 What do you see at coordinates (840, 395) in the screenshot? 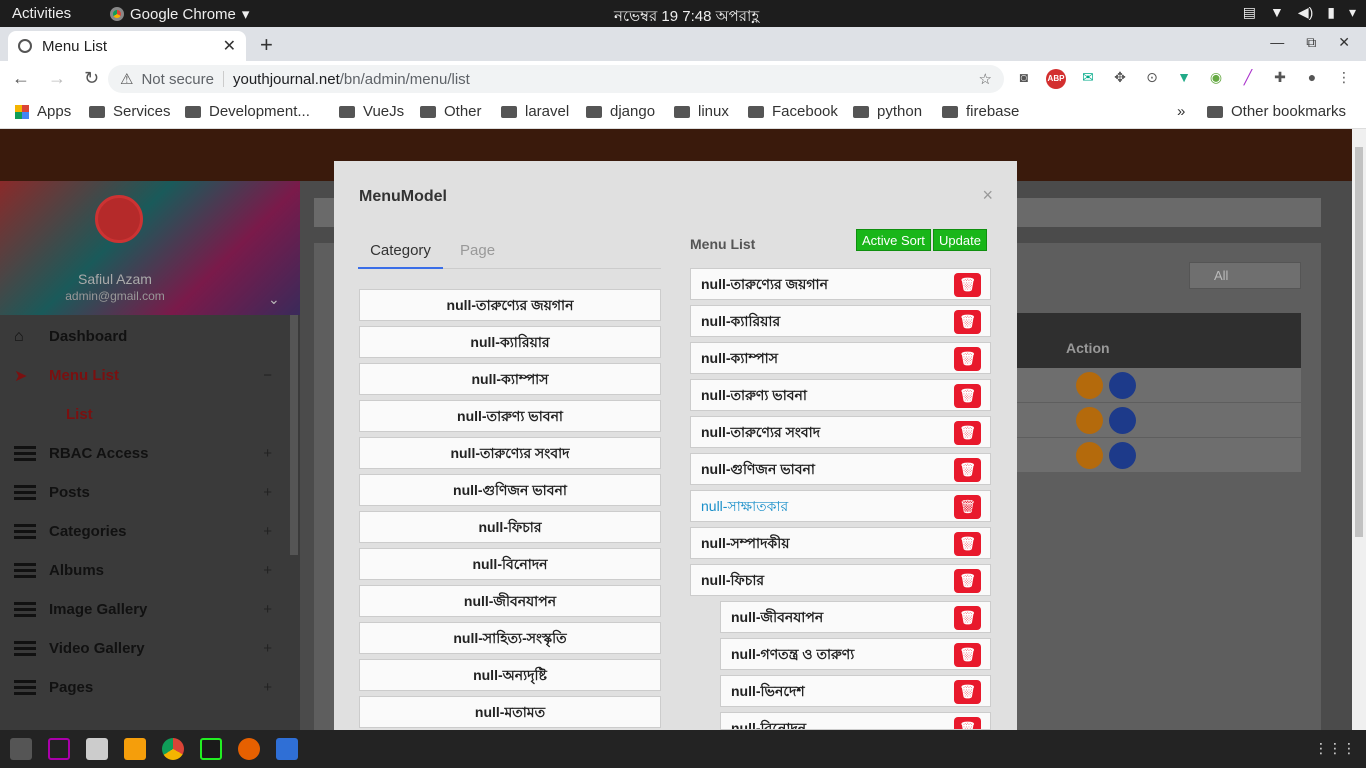
I see `menu-list-item: null-তারুণ্য ভাবনা 🗑` at bounding box center [840, 395].